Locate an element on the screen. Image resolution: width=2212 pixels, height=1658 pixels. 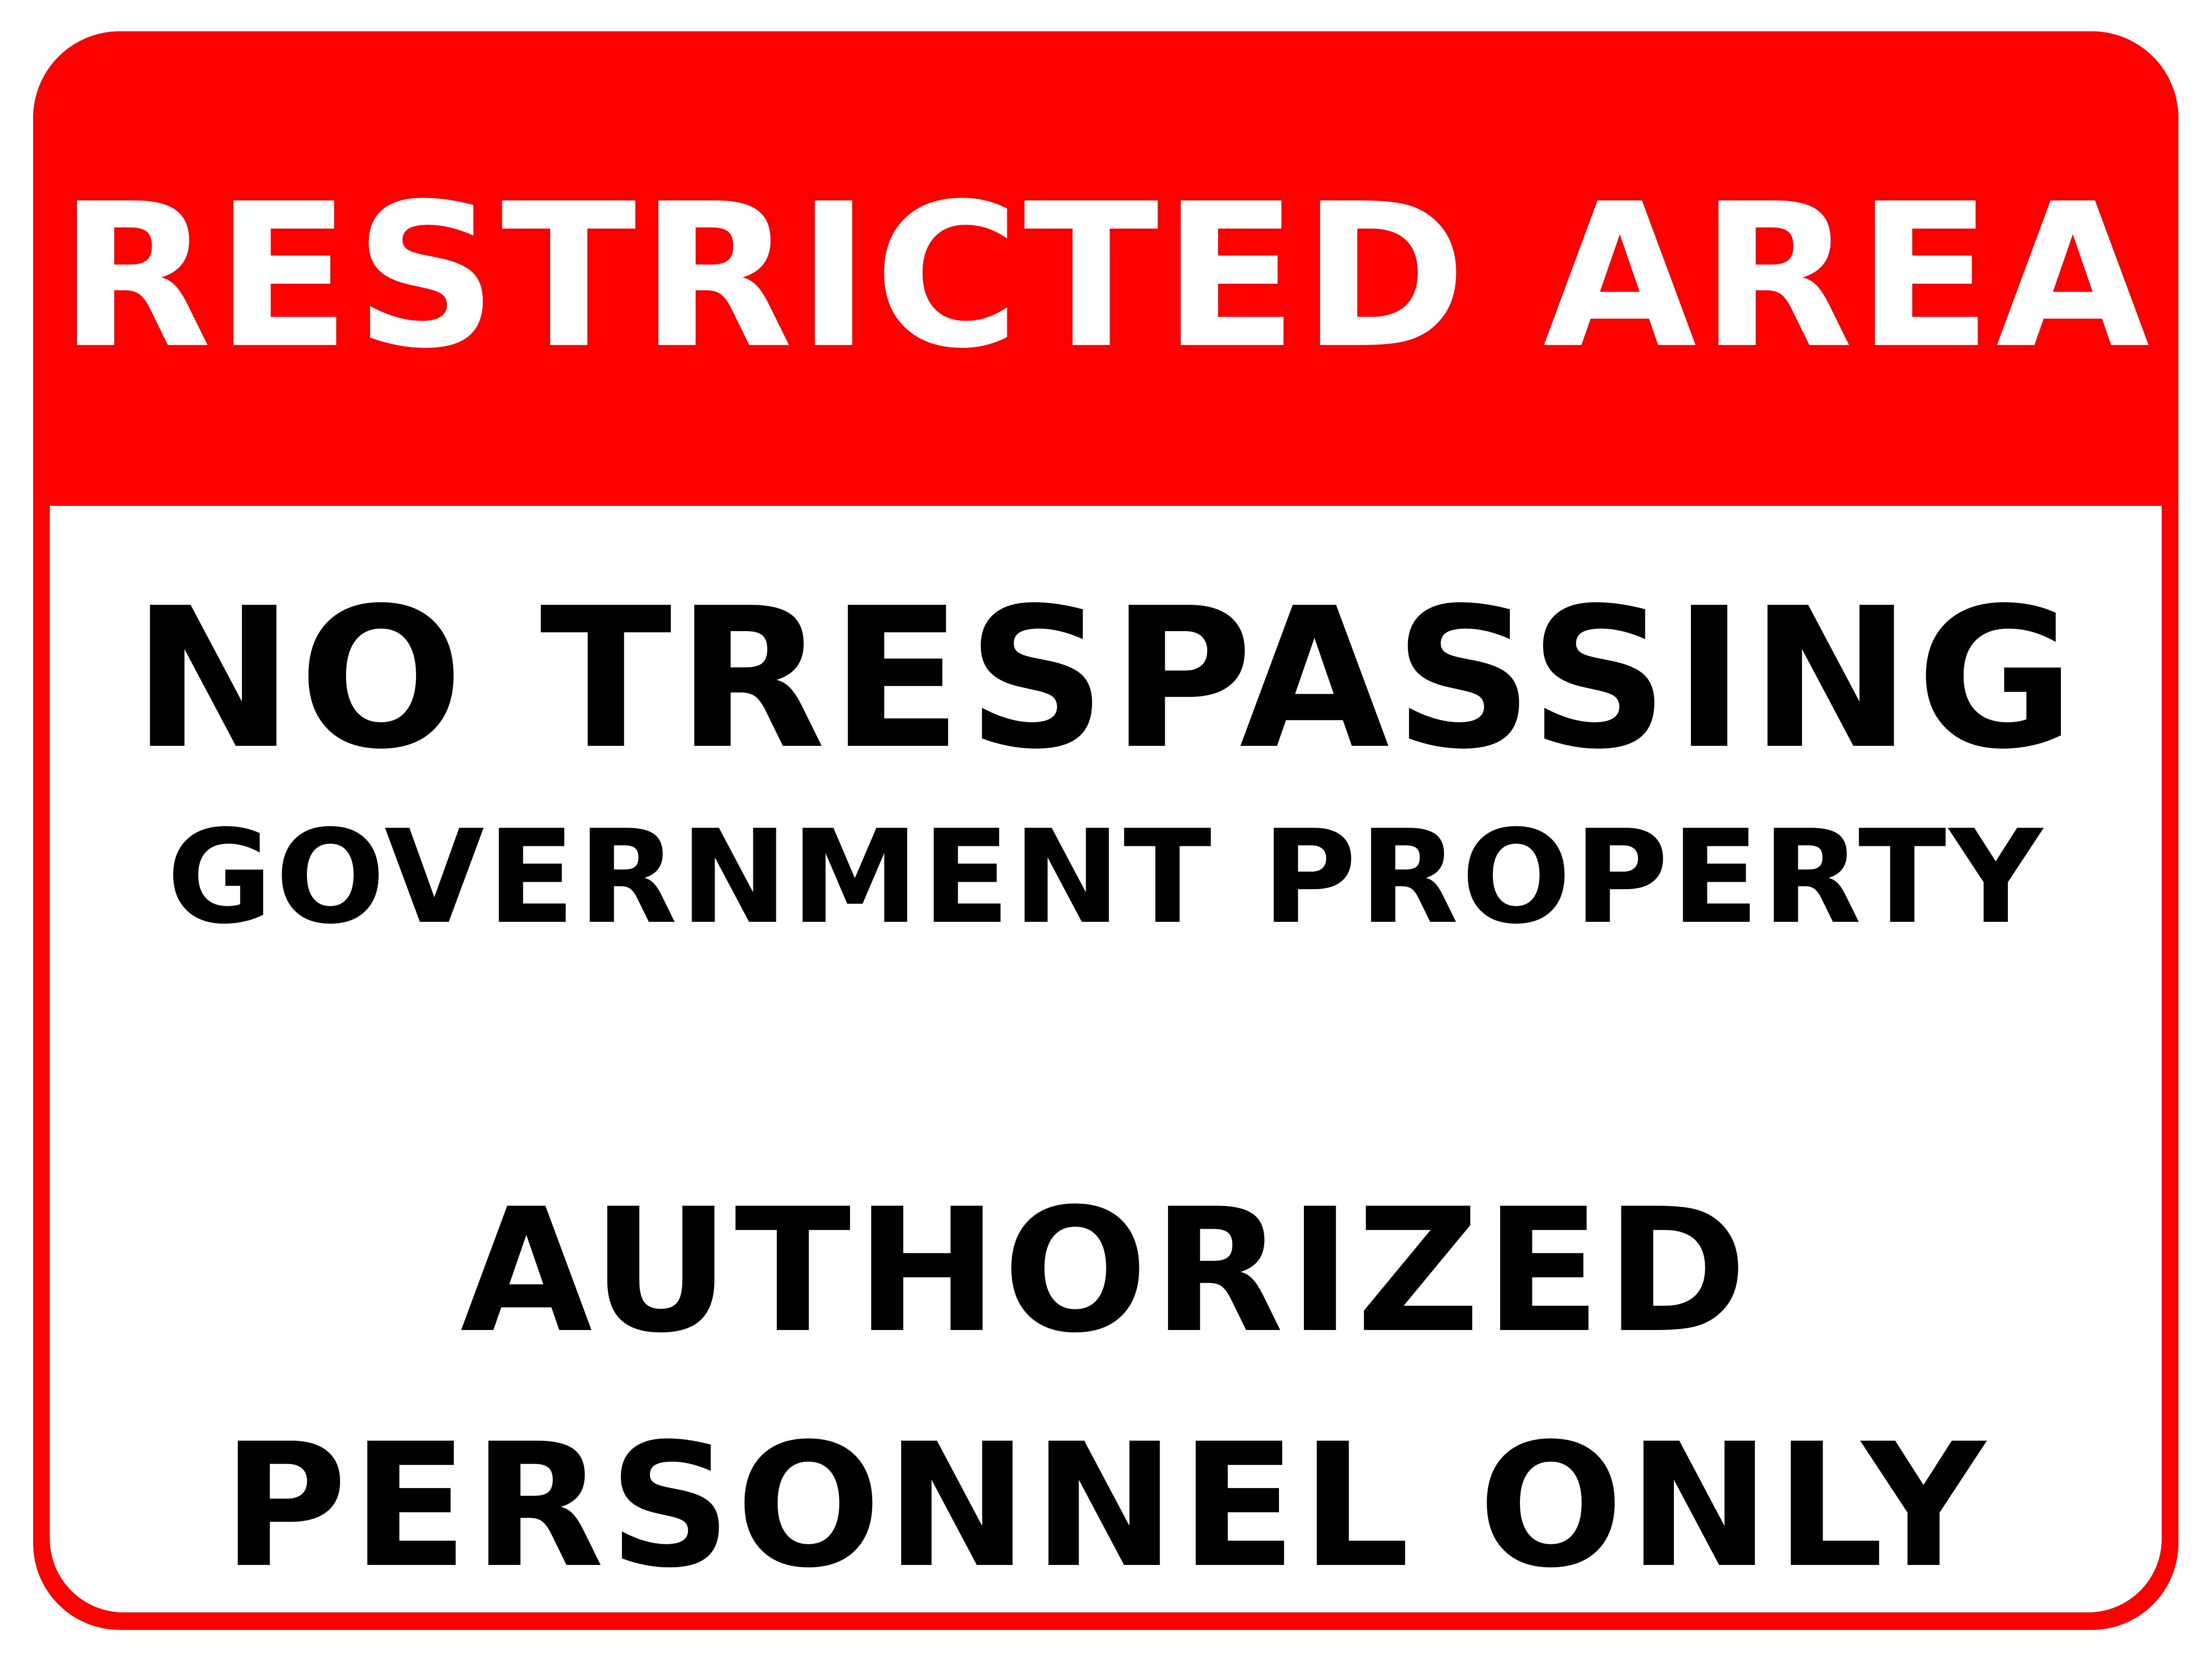
header-title: RESTRICTED AREA is located at coordinates (1106, 276).